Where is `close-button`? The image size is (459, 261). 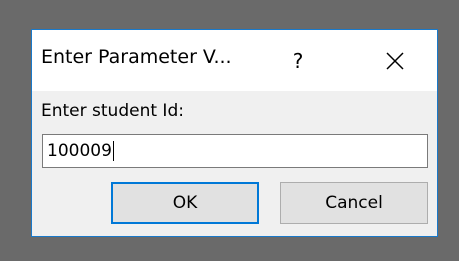
close-button is located at coordinates (395, 61).